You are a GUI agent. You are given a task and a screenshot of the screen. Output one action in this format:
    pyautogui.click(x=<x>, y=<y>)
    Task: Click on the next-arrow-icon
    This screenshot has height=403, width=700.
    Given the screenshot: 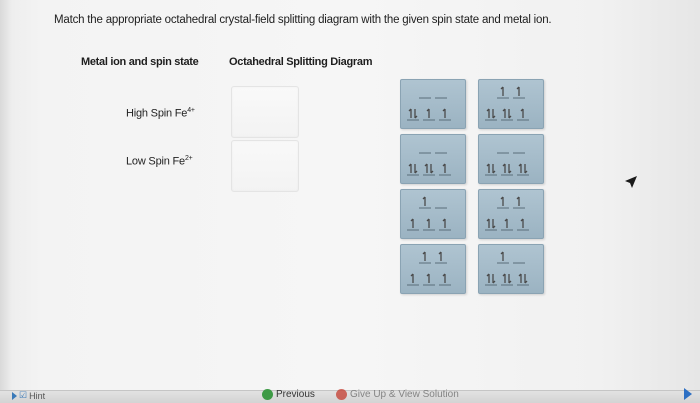 What is the action you would take?
    pyautogui.click(x=688, y=394)
    